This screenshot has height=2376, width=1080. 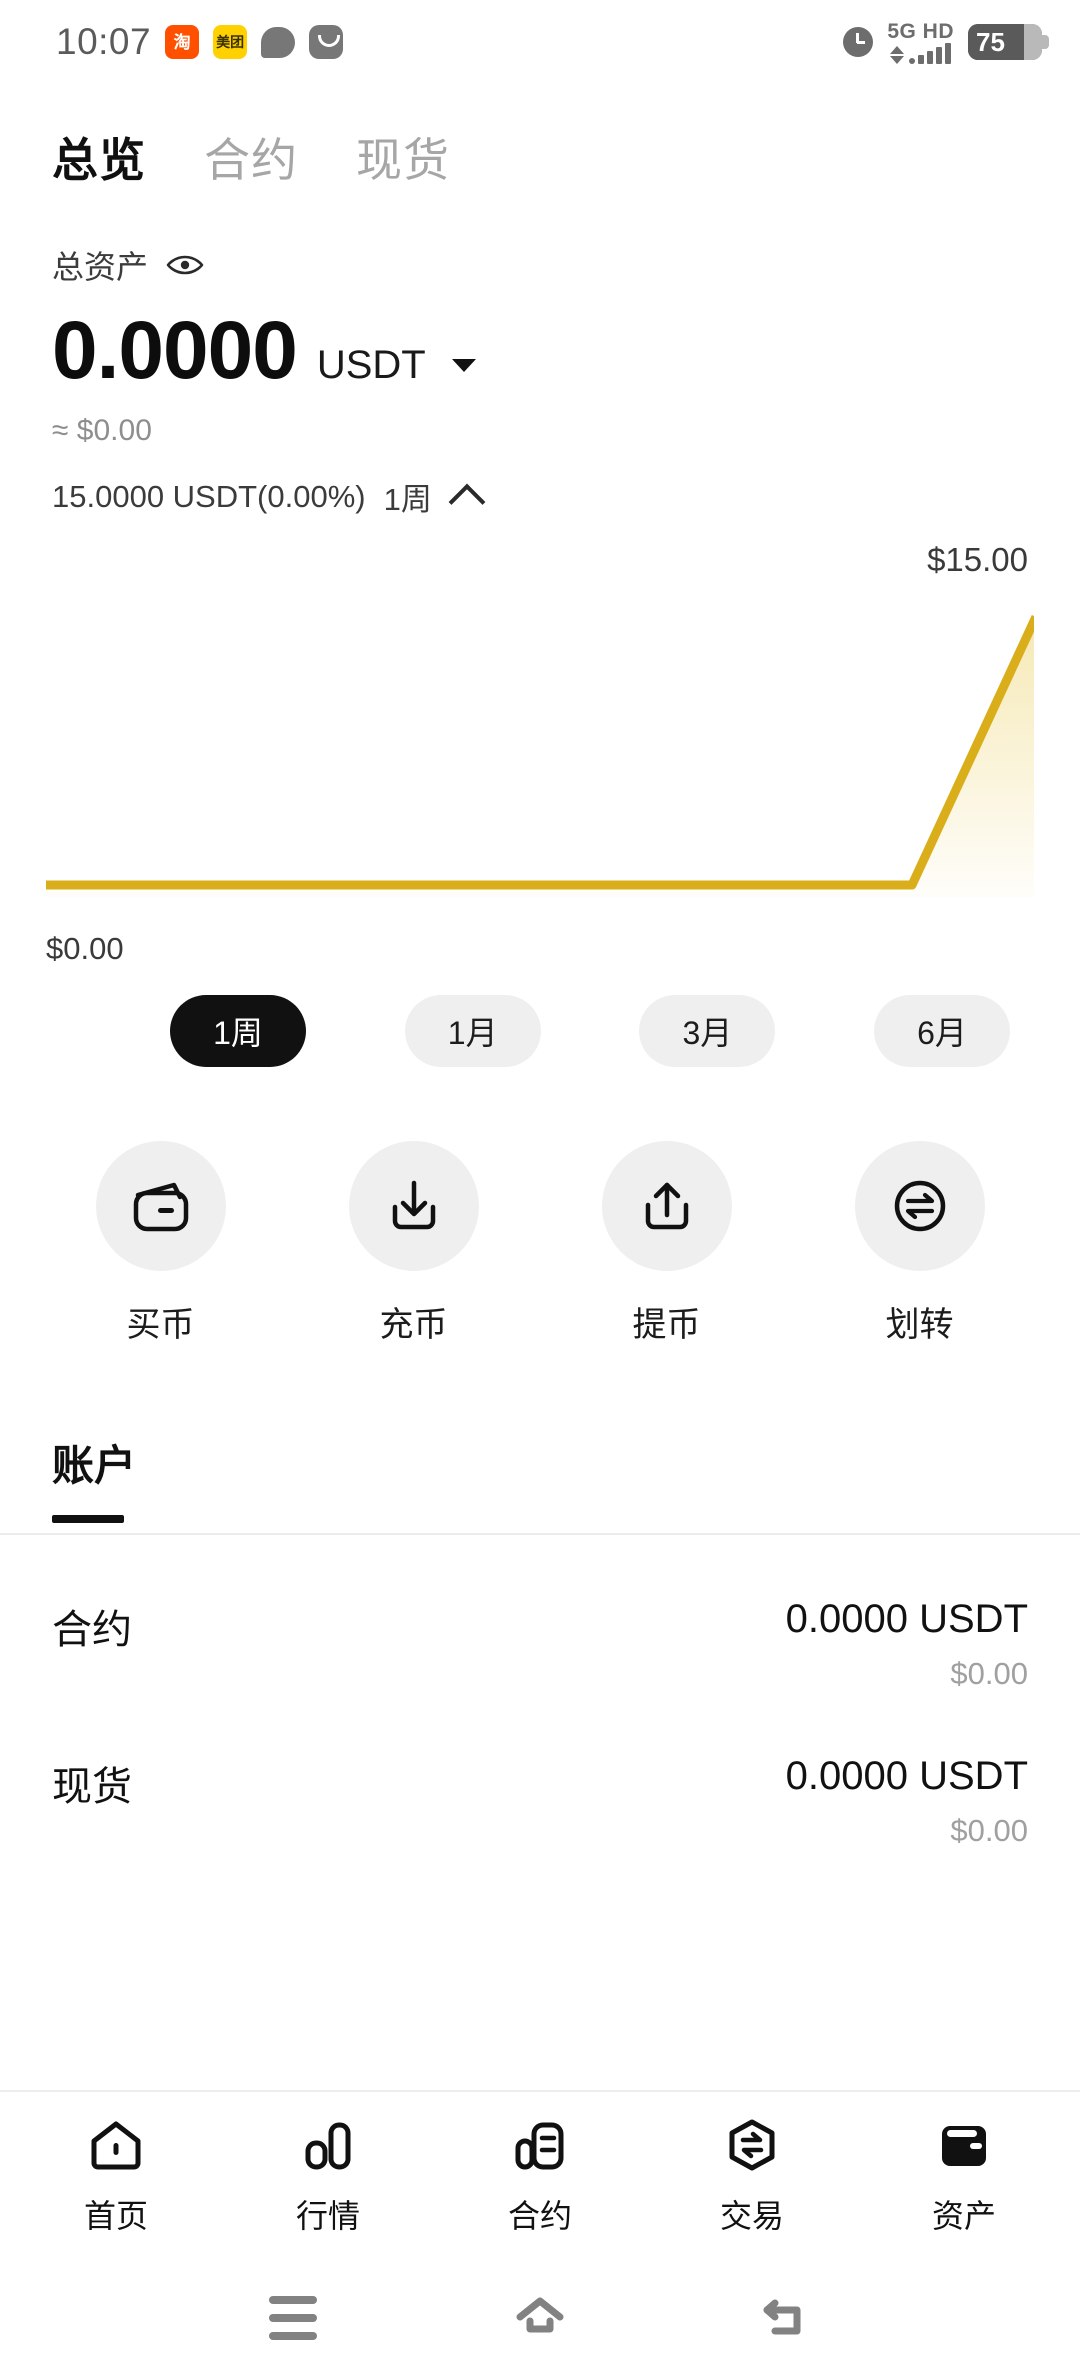 What do you see at coordinates (752, 2146) in the screenshot?
I see `trade-hexagon-swap-icon` at bounding box center [752, 2146].